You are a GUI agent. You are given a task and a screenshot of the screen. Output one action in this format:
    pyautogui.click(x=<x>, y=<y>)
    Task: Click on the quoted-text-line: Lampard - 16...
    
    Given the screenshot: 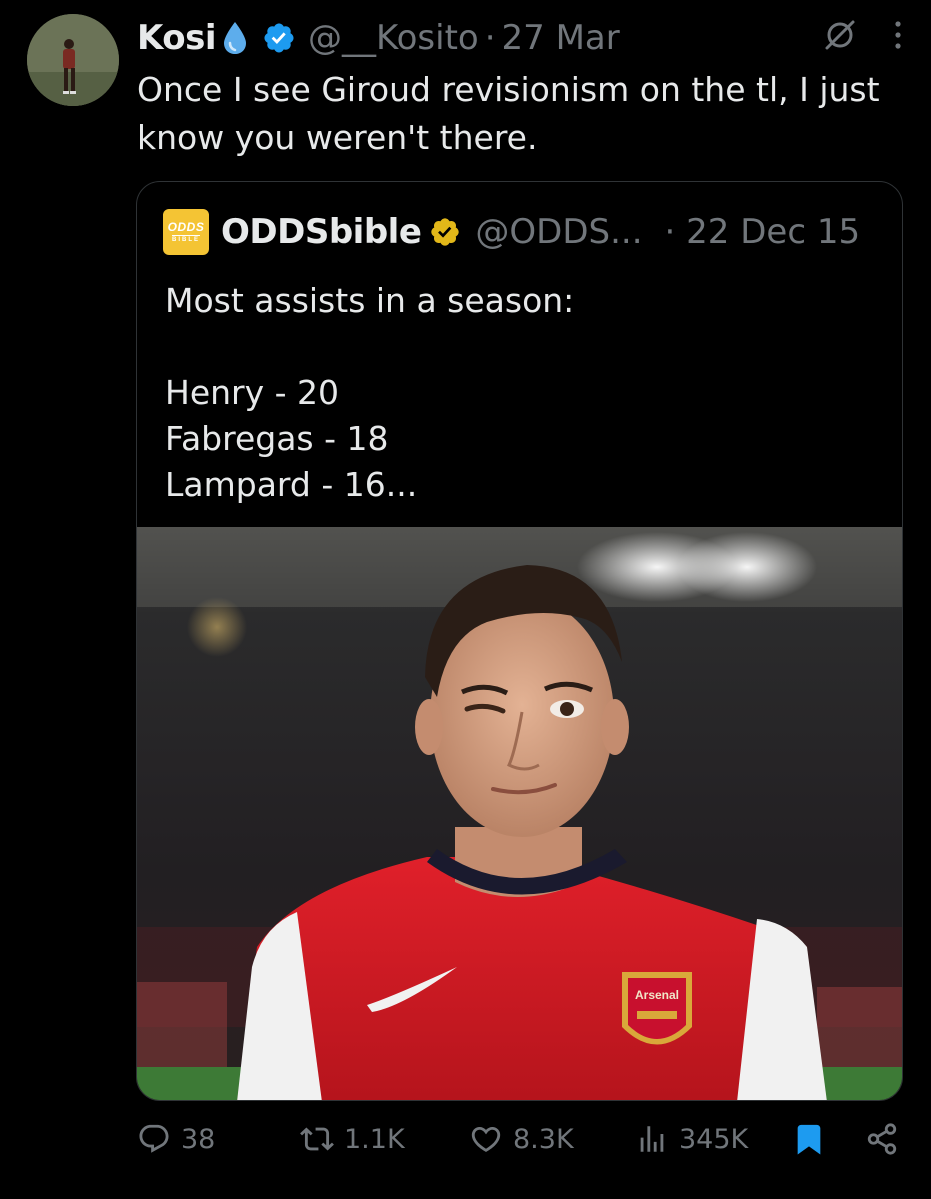 What is the action you would take?
    pyautogui.click(x=291, y=484)
    